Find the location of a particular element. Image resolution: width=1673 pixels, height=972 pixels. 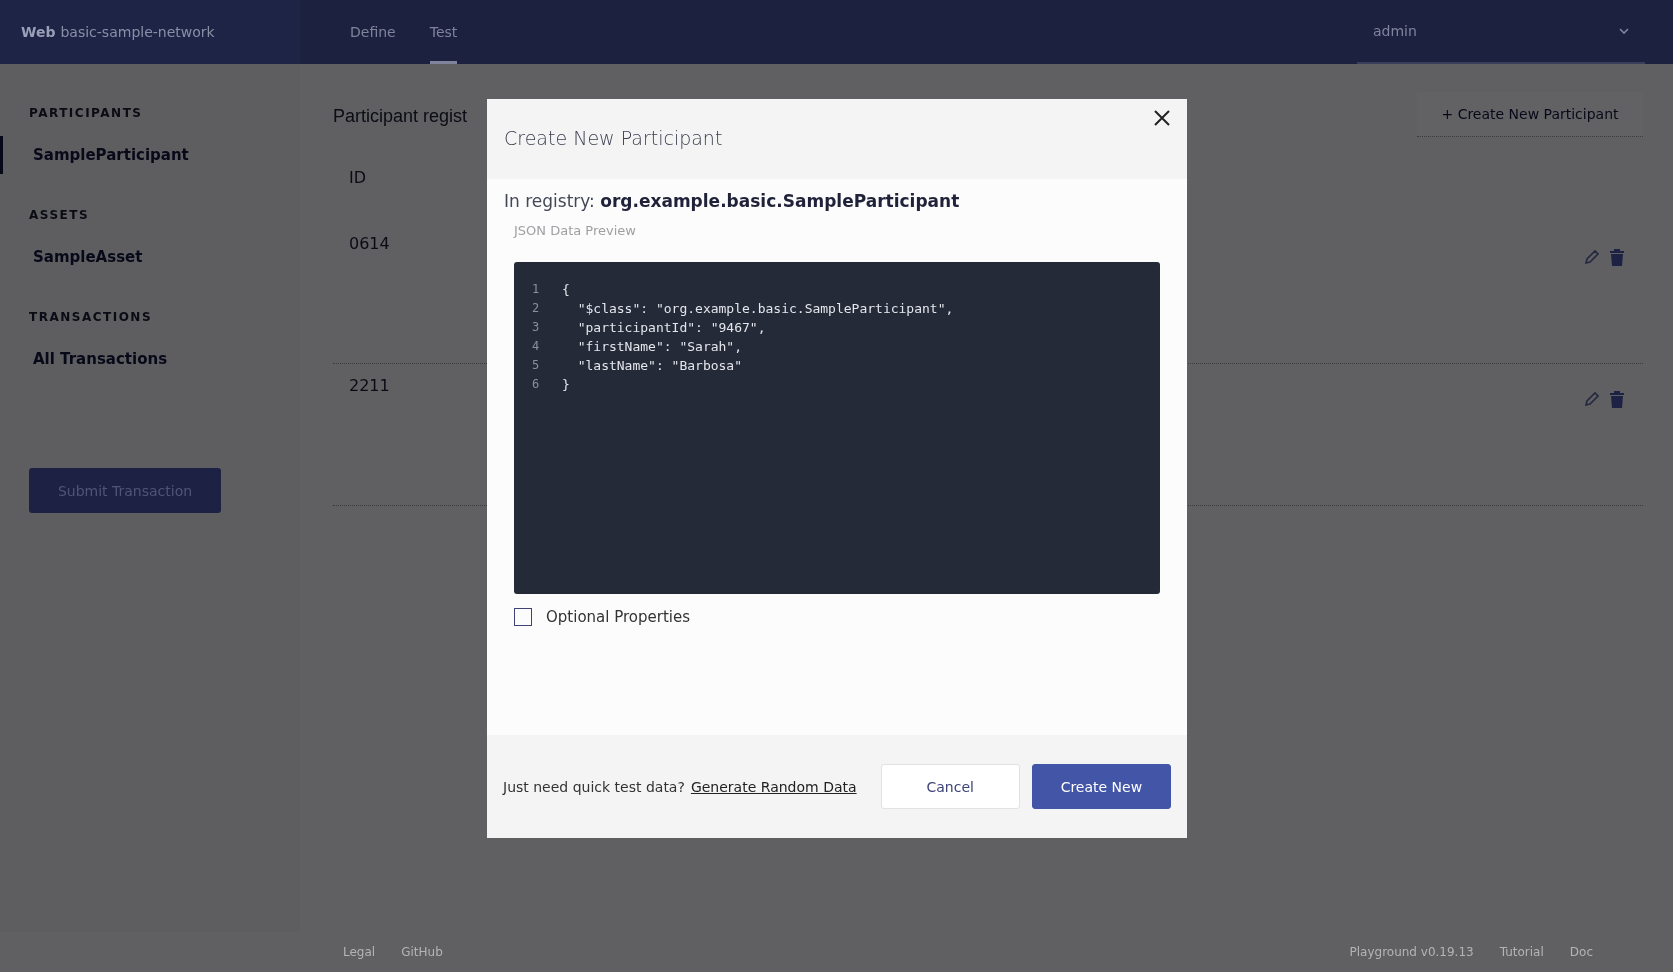

footer-link: Playground v0.19.13 is located at coordinates (1411, 952).